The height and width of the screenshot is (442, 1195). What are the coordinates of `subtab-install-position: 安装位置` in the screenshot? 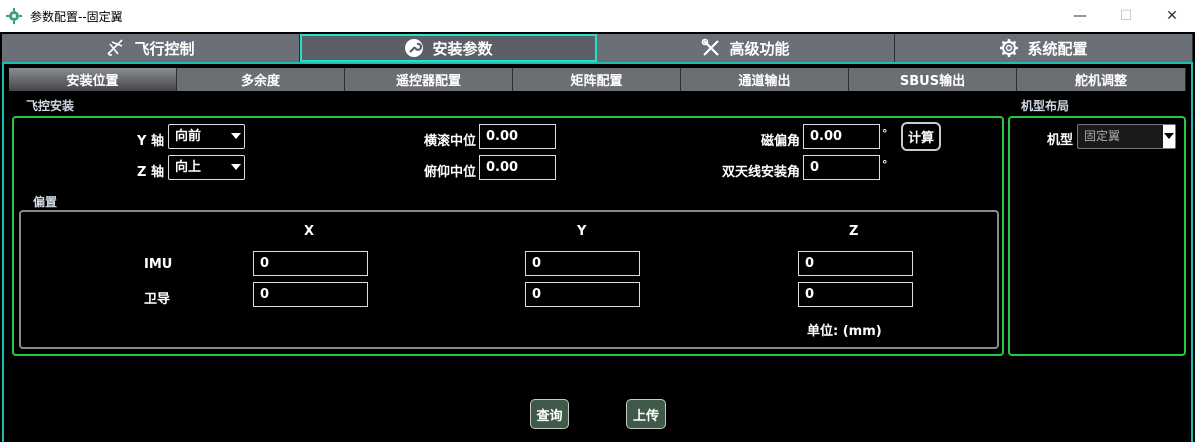 It's located at (93, 79).